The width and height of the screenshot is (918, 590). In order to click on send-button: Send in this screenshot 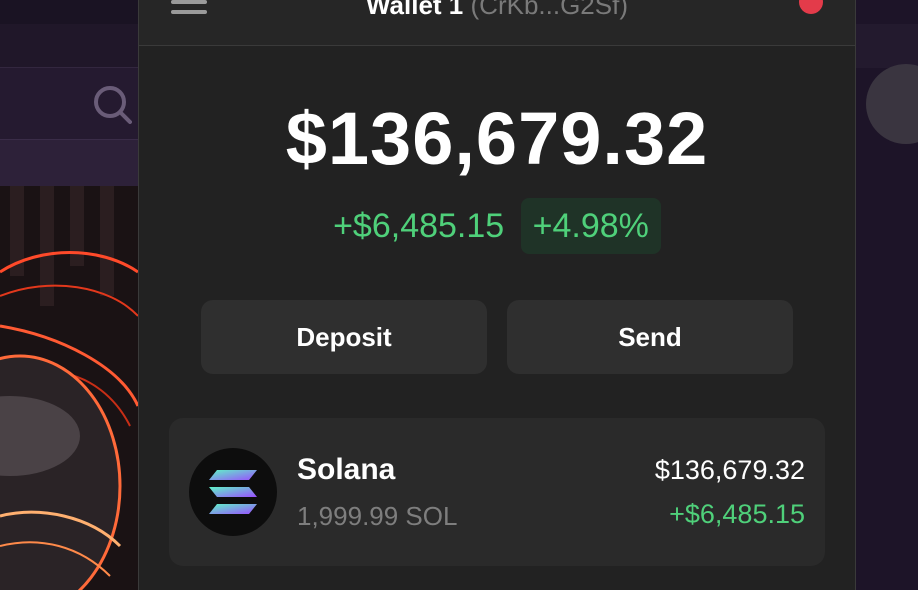, I will do `click(650, 337)`.